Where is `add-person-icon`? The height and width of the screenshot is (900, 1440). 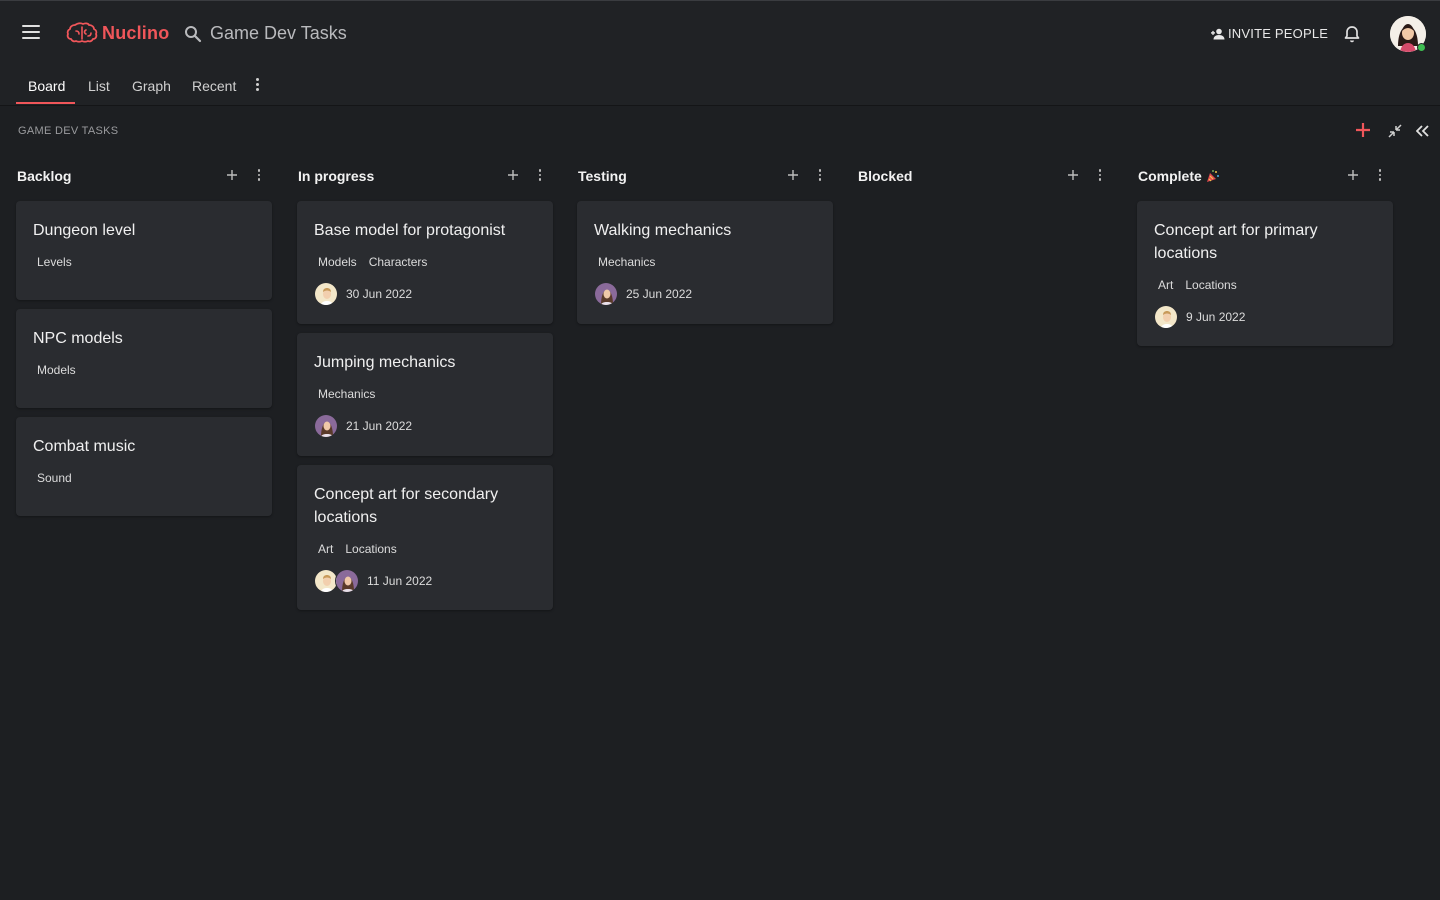
add-person-icon is located at coordinates (1218, 33).